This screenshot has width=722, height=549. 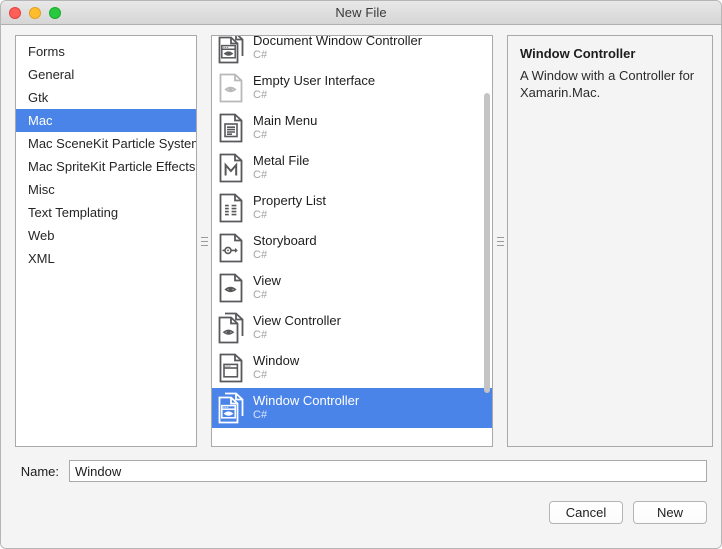 What do you see at coordinates (106, 97) in the screenshot?
I see `category-item: Gtk` at bounding box center [106, 97].